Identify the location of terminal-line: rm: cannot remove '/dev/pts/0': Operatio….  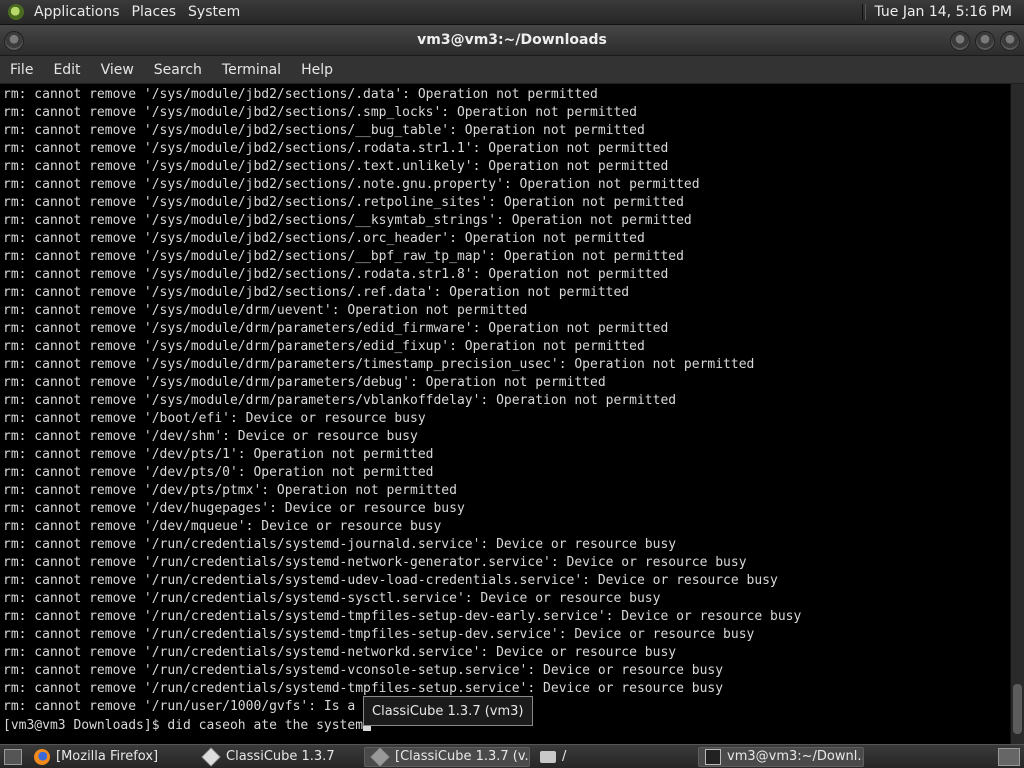
(218, 472).